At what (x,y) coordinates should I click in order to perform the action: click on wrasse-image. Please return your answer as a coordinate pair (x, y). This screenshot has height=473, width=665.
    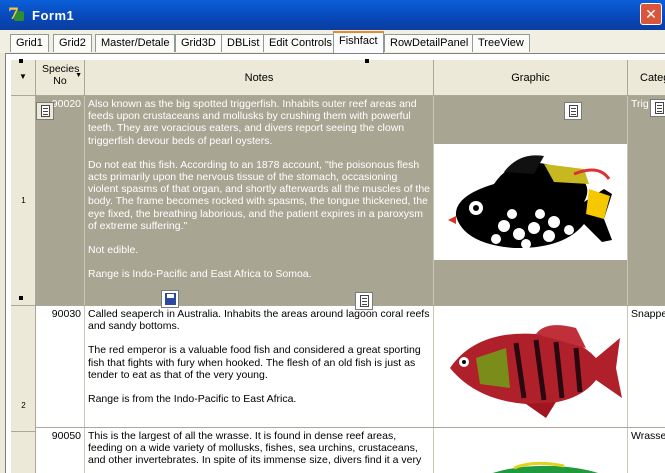
    Looking at the image, I should click on (539, 465).